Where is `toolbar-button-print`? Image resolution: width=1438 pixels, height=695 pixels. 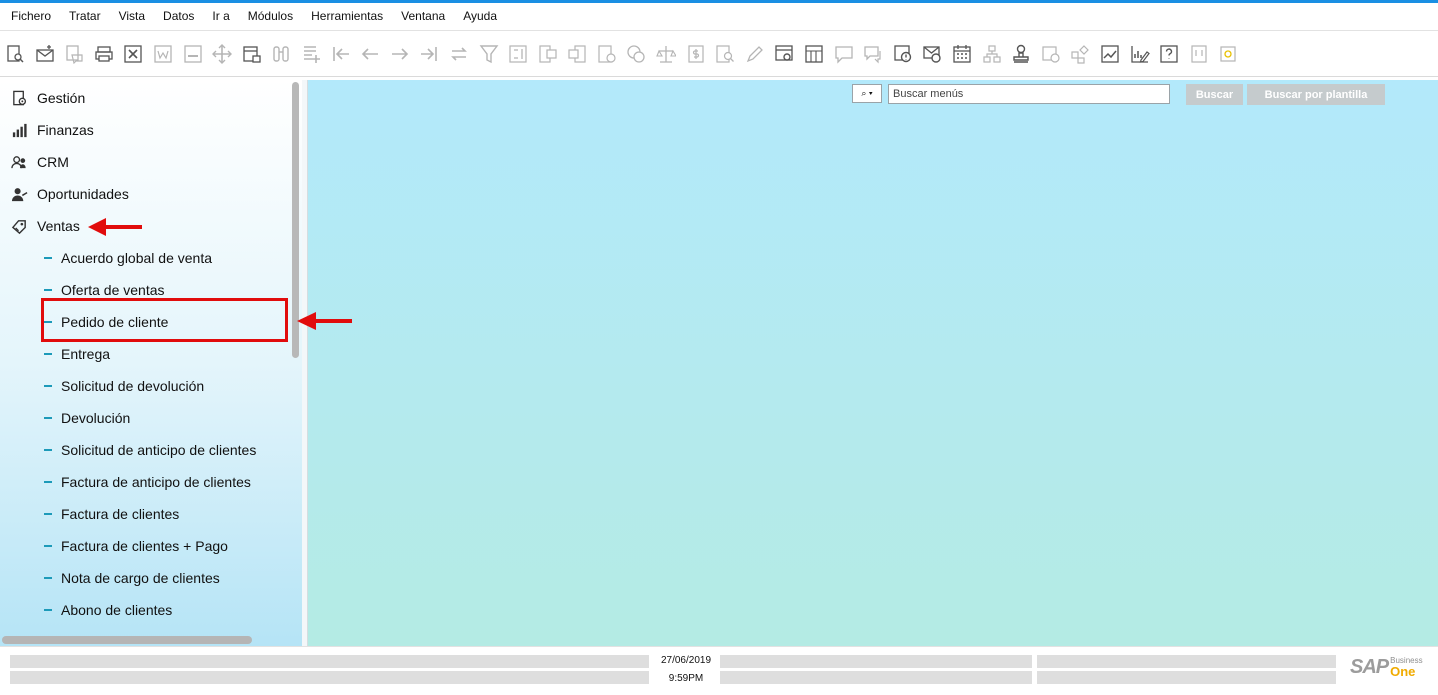 toolbar-button-print is located at coordinates (104, 54).